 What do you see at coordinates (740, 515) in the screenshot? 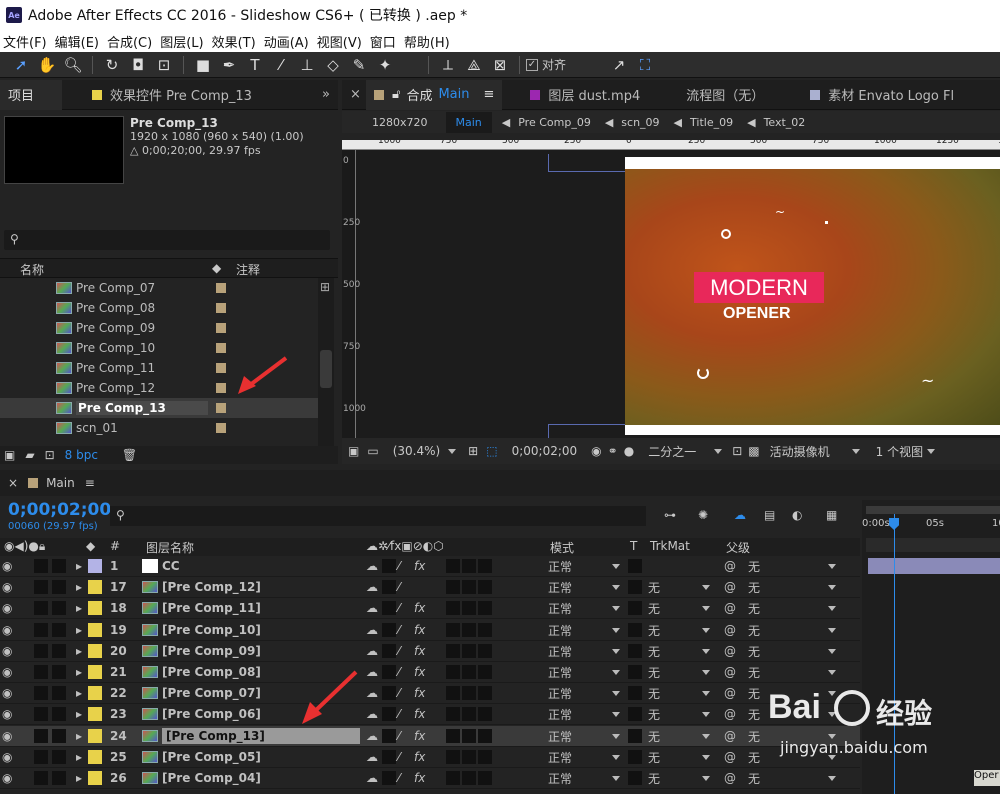
I see `shy-layers-icon: ☁` at bounding box center [740, 515].